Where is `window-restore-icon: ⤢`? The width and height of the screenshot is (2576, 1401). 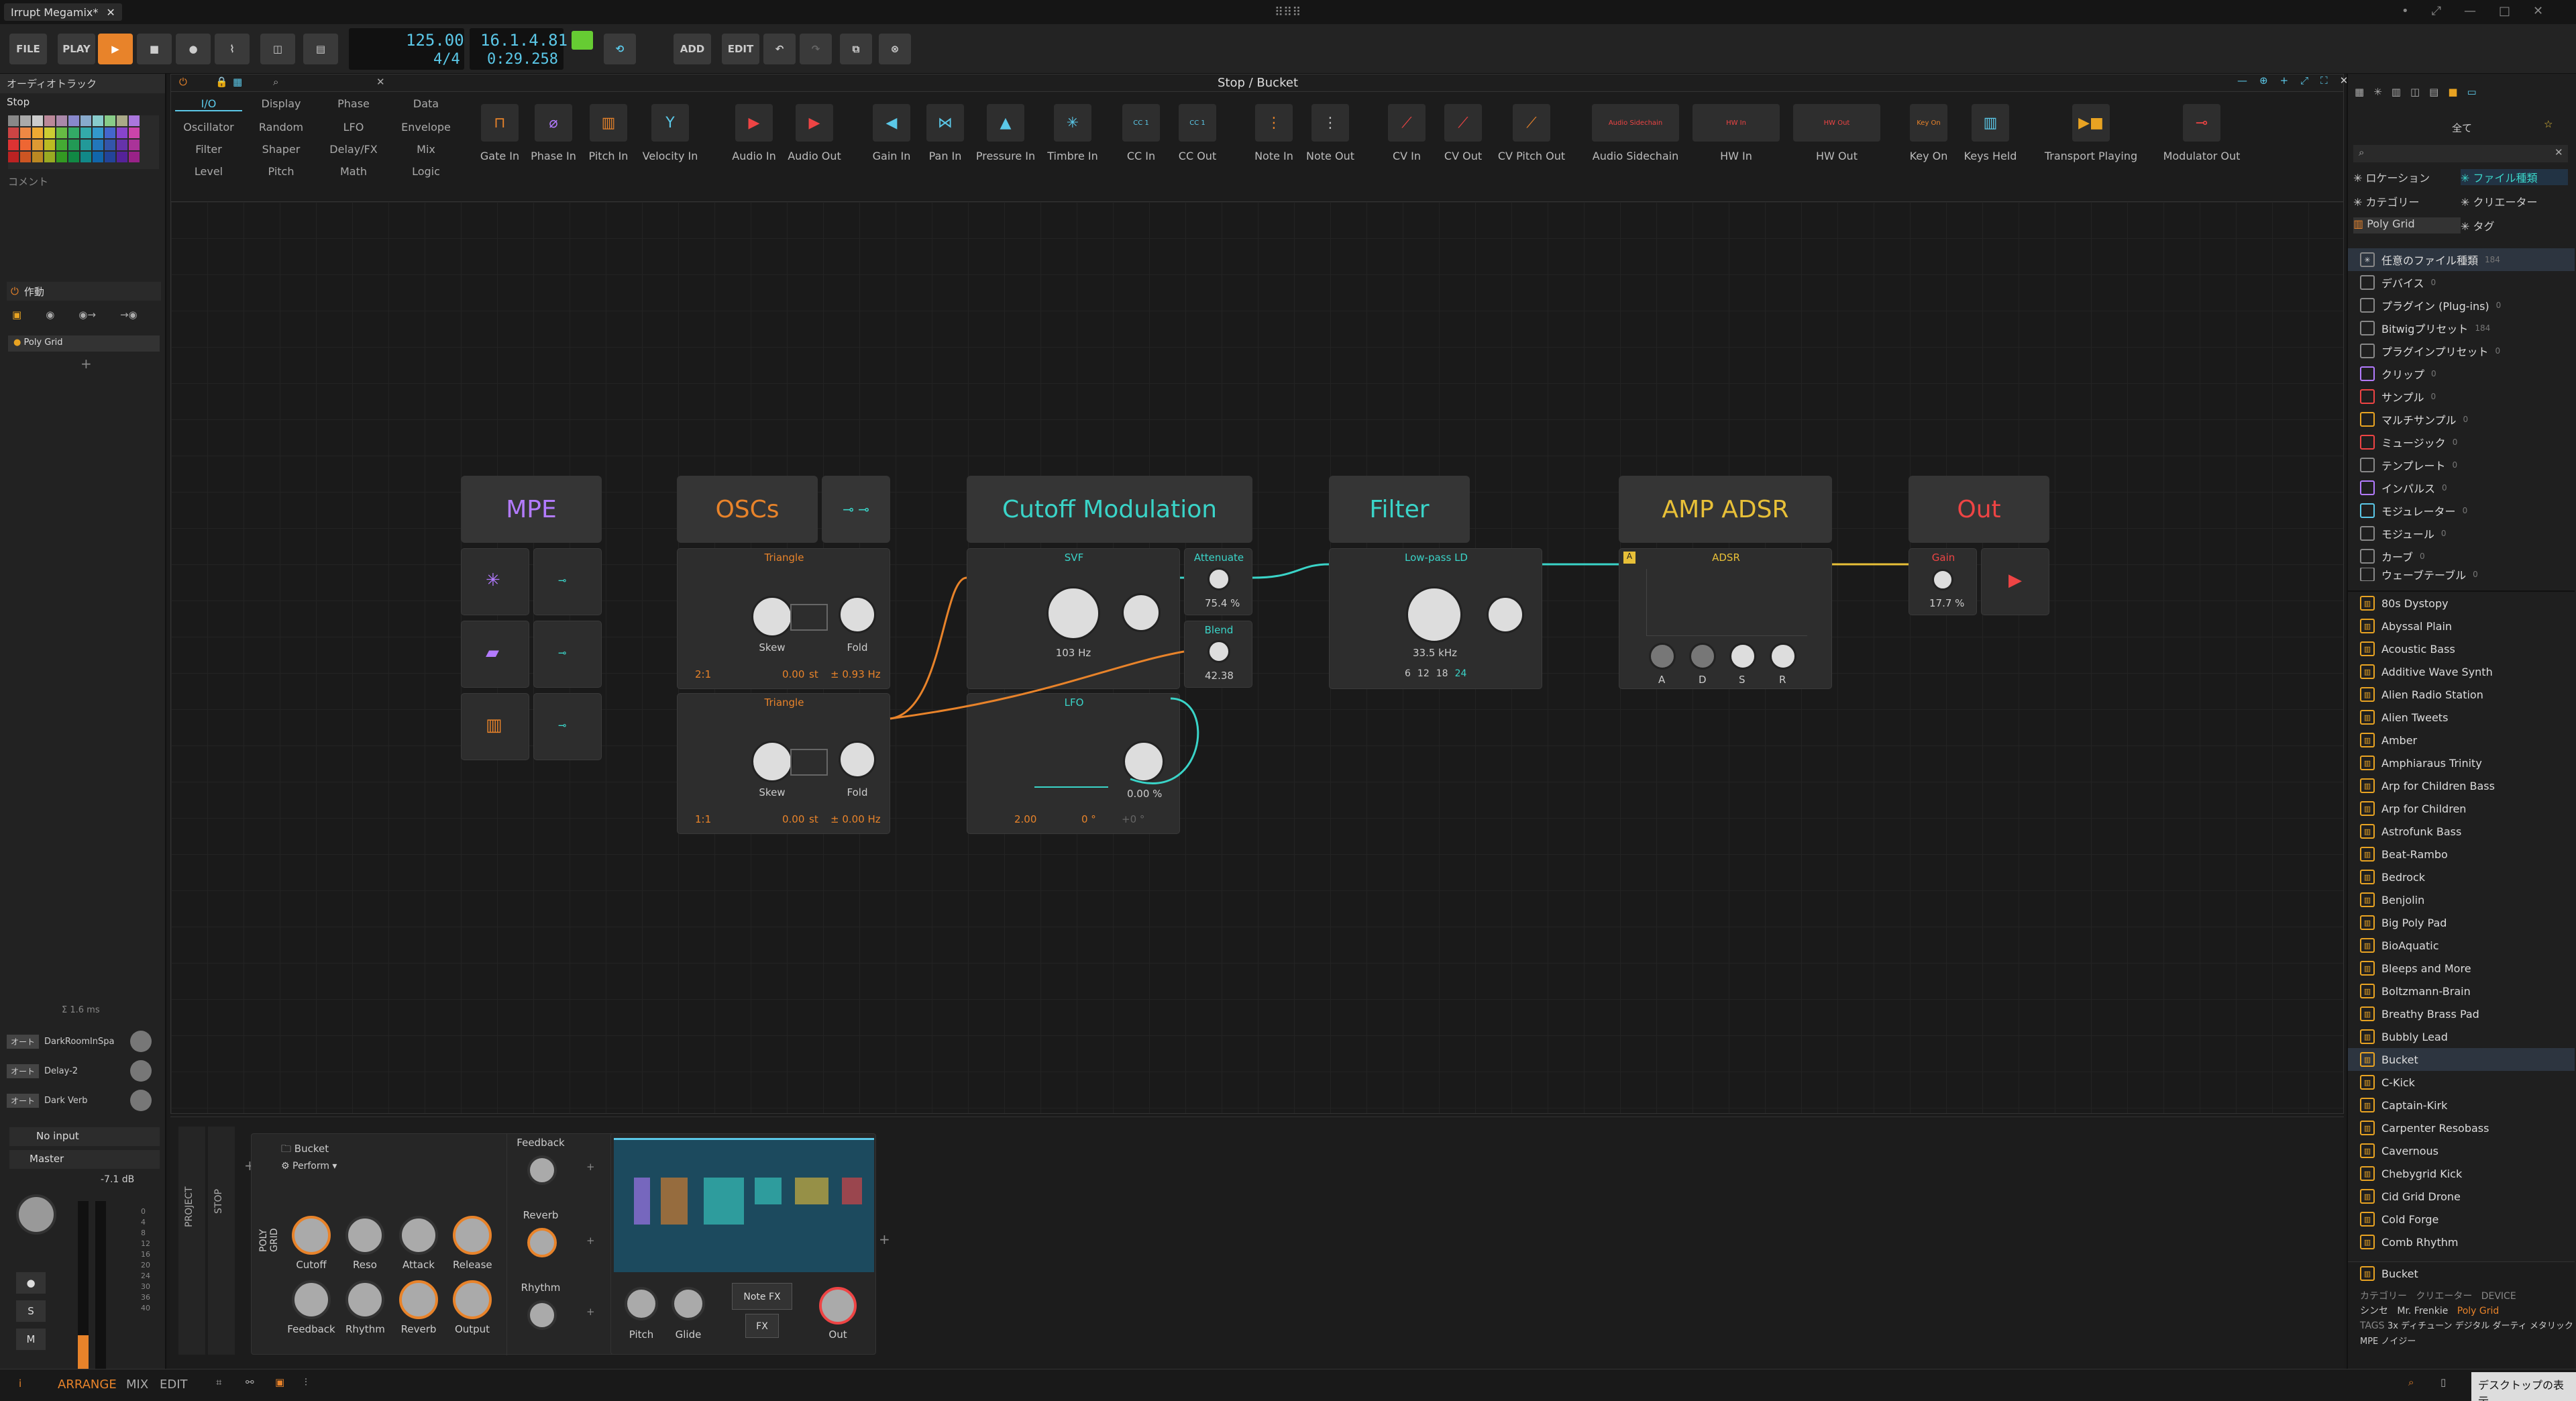
window-restore-icon: ⤢ is located at coordinates (2436, 11).